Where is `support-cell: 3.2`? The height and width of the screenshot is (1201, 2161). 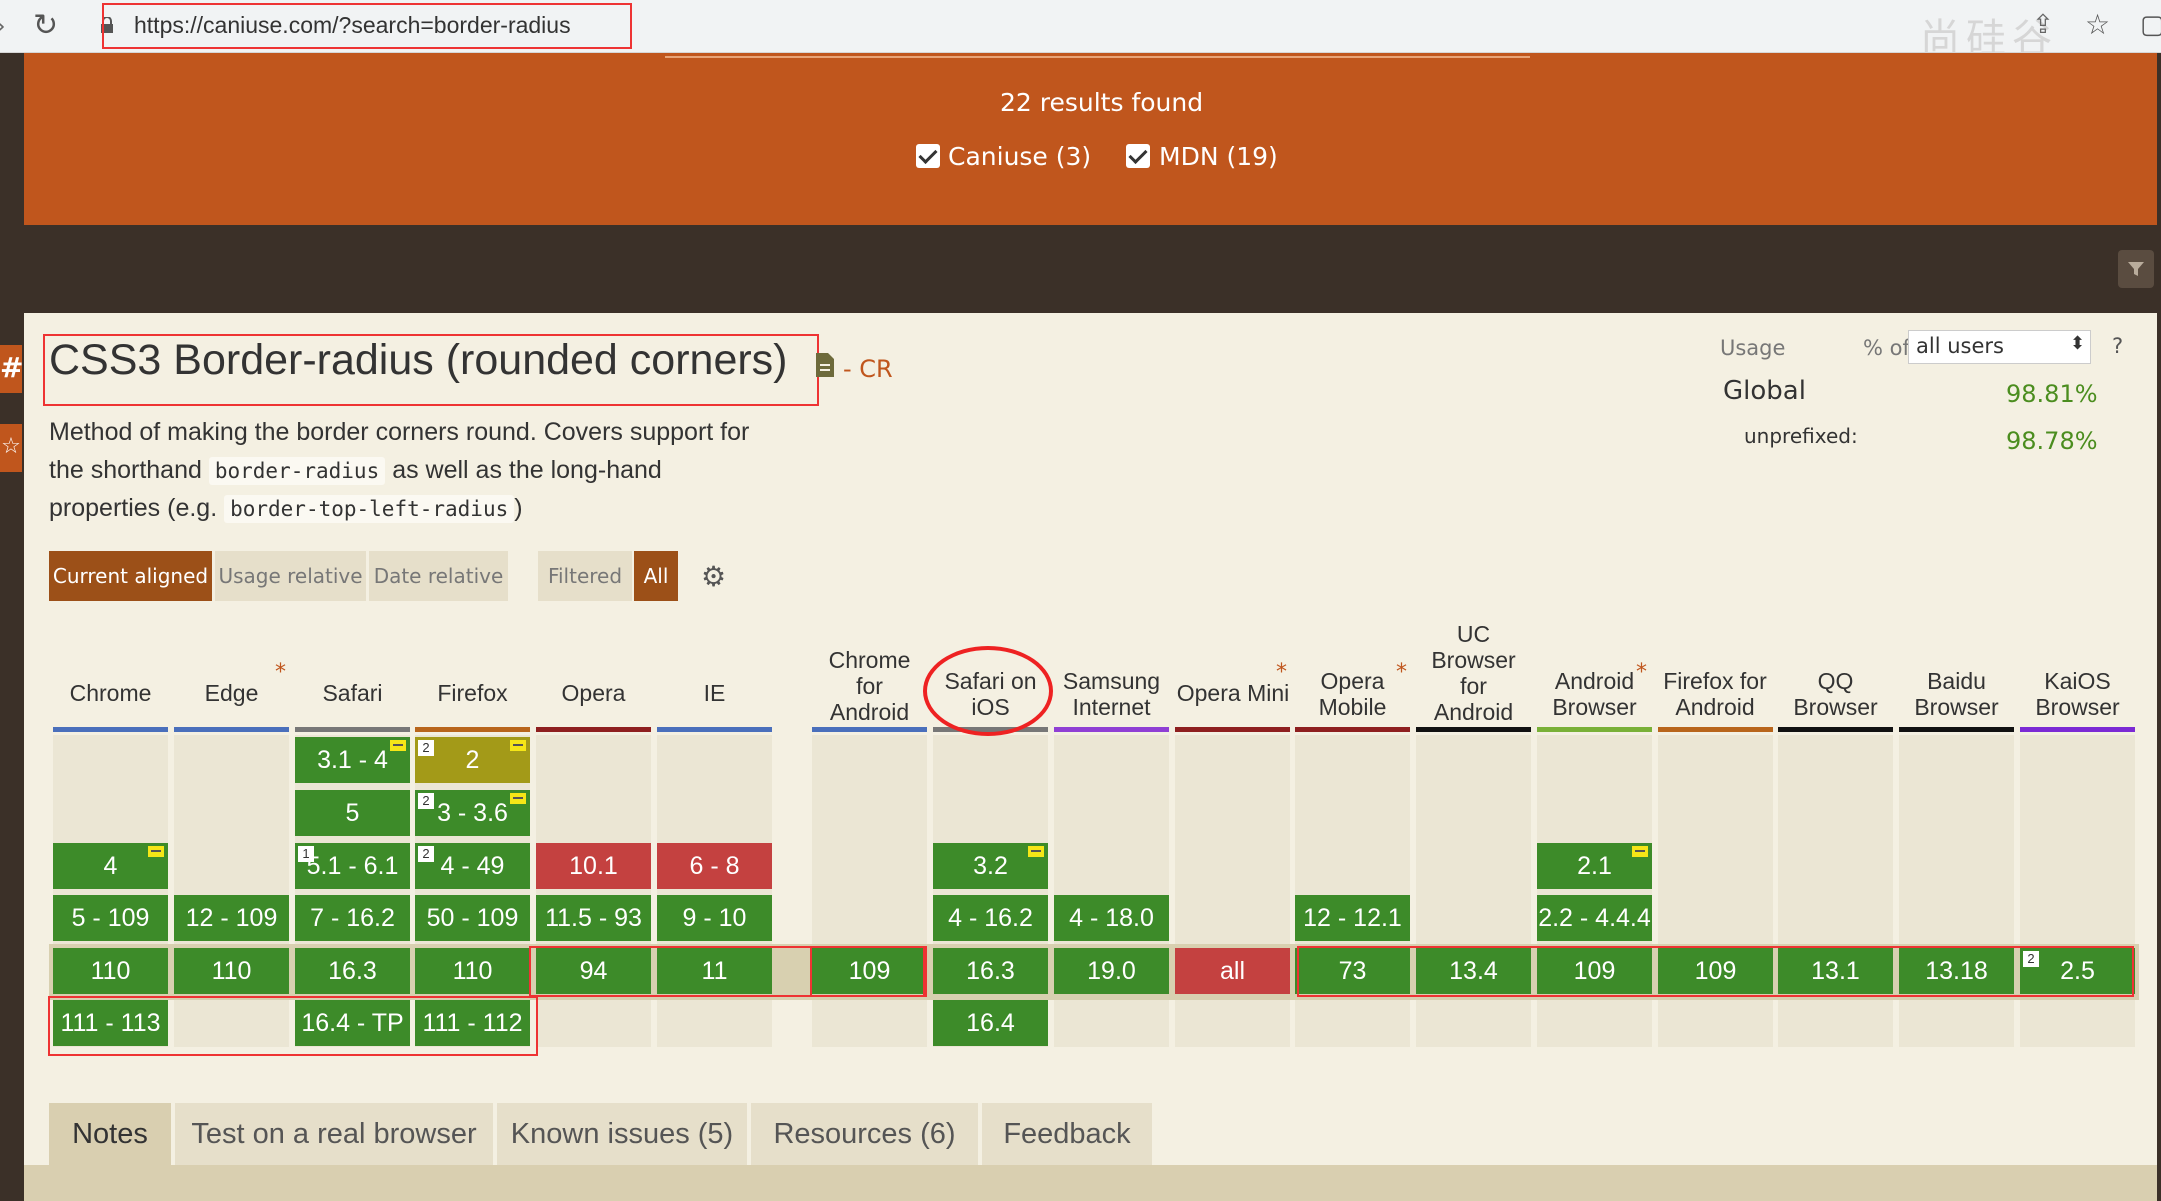 support-cell: 3.2 is located at coordinates (990, 866).